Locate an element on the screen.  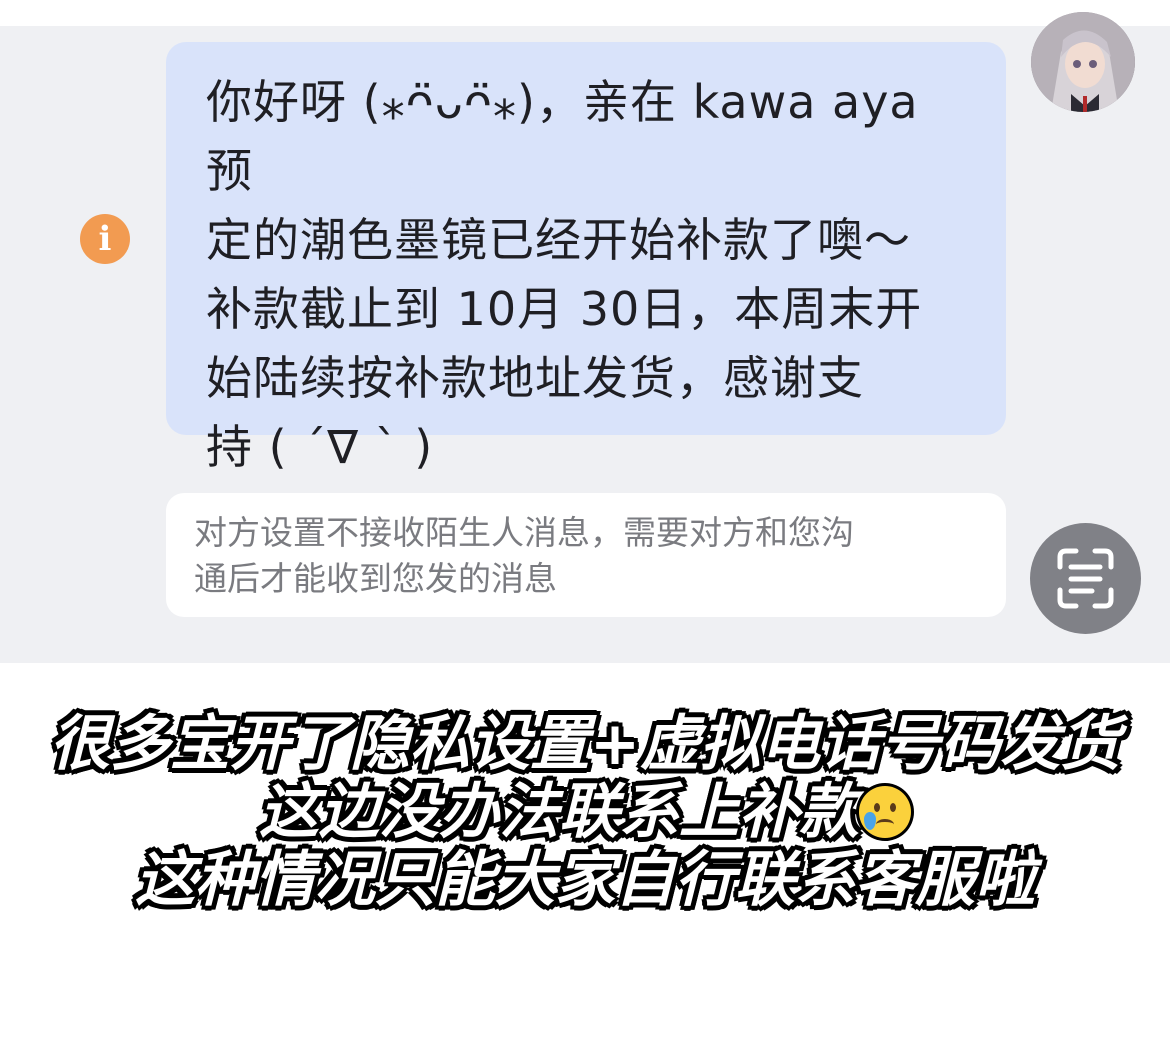
notice-text: 对方设置不接收陌生人消息，需要对方和您沟 通后才能收到您发的消息 is located at coordinates (524, 555).